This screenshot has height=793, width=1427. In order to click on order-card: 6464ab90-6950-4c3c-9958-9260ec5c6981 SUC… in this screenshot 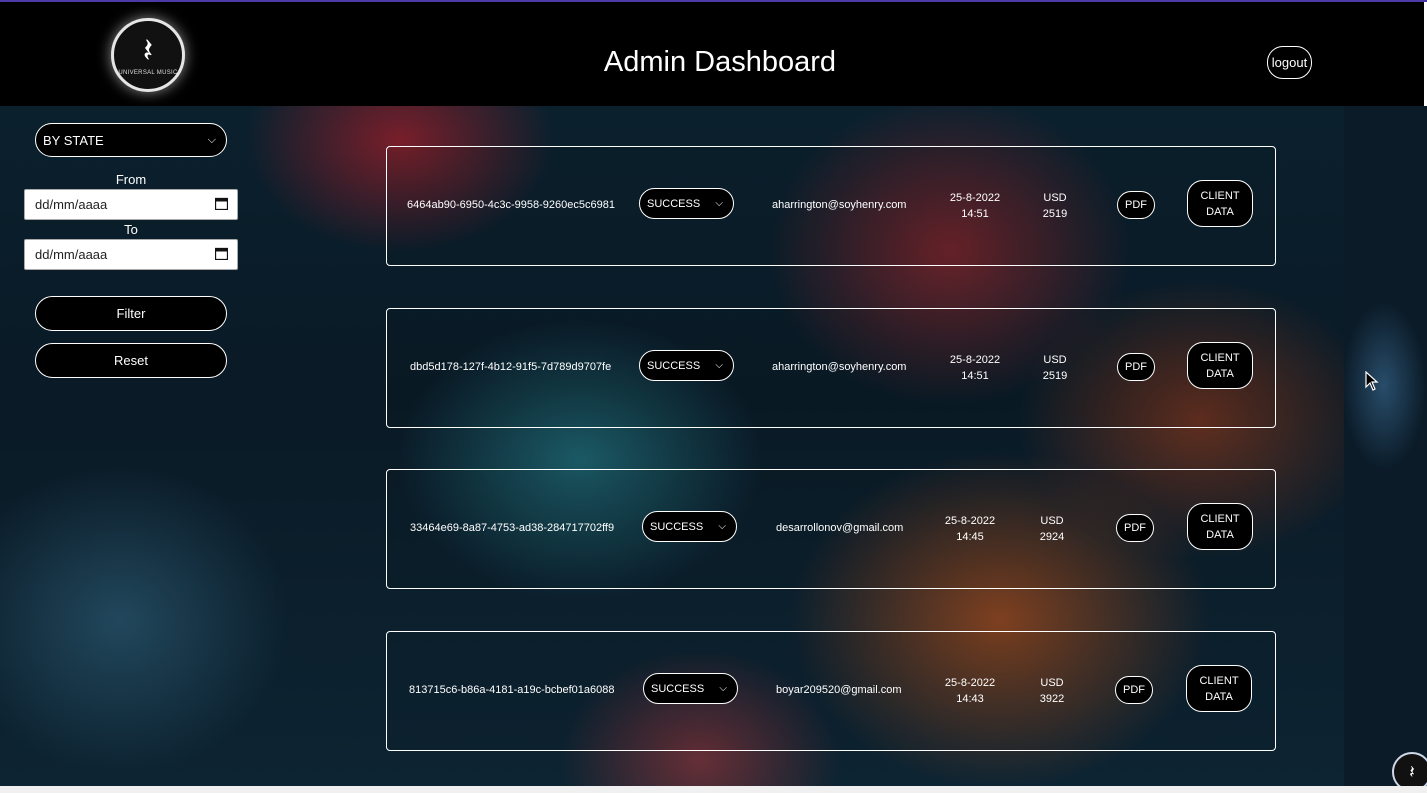, I will do `click(831, 206)`.